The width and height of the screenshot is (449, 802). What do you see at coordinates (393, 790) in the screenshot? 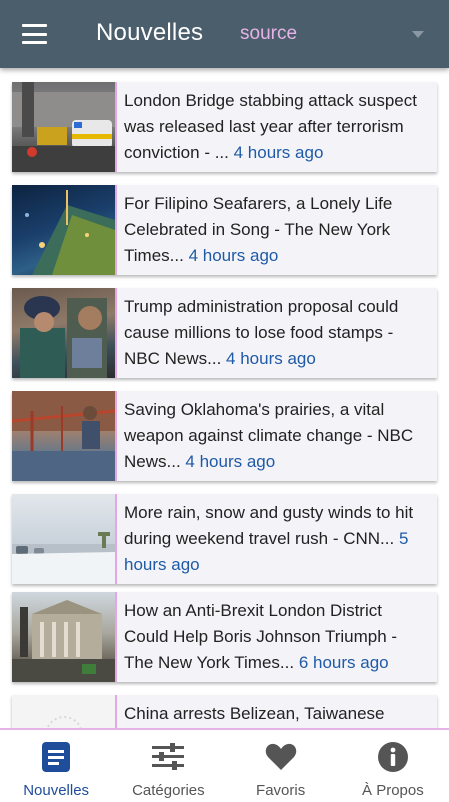
I see `nav-label: À Propos` at bounding box center [393, 790].